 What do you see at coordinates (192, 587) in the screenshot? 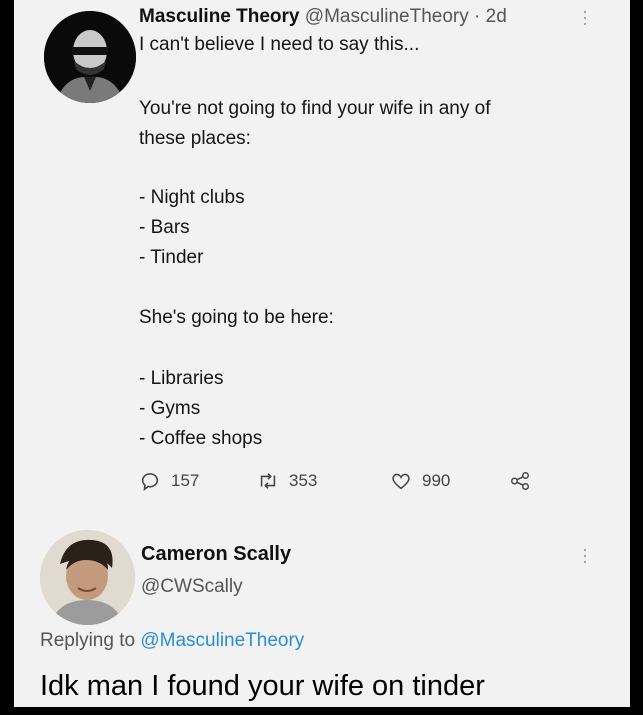
I see `reply-author-handle: @CWScally` at bounding box center [192, 587].